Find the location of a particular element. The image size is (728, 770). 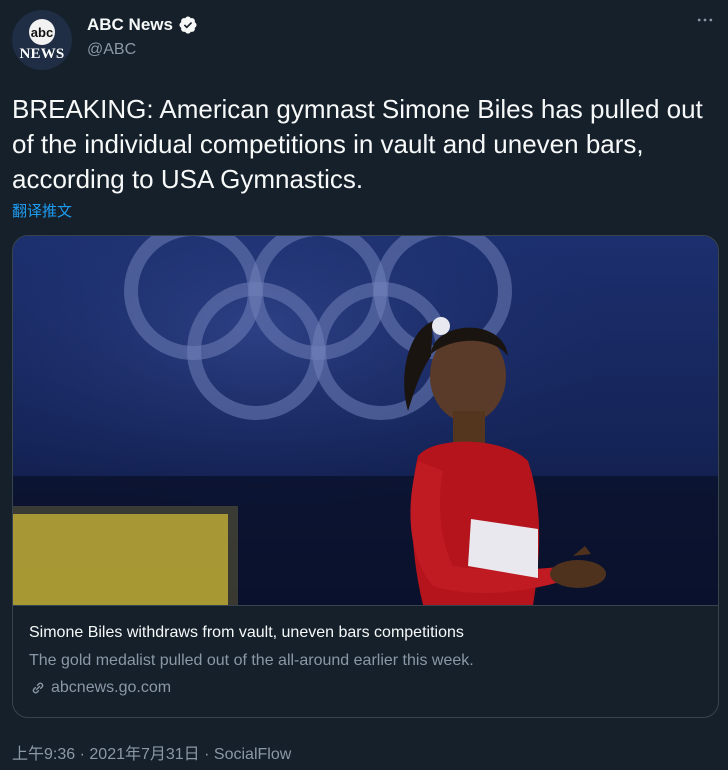

verified-badge-icon is located at coordinates (188, 25).